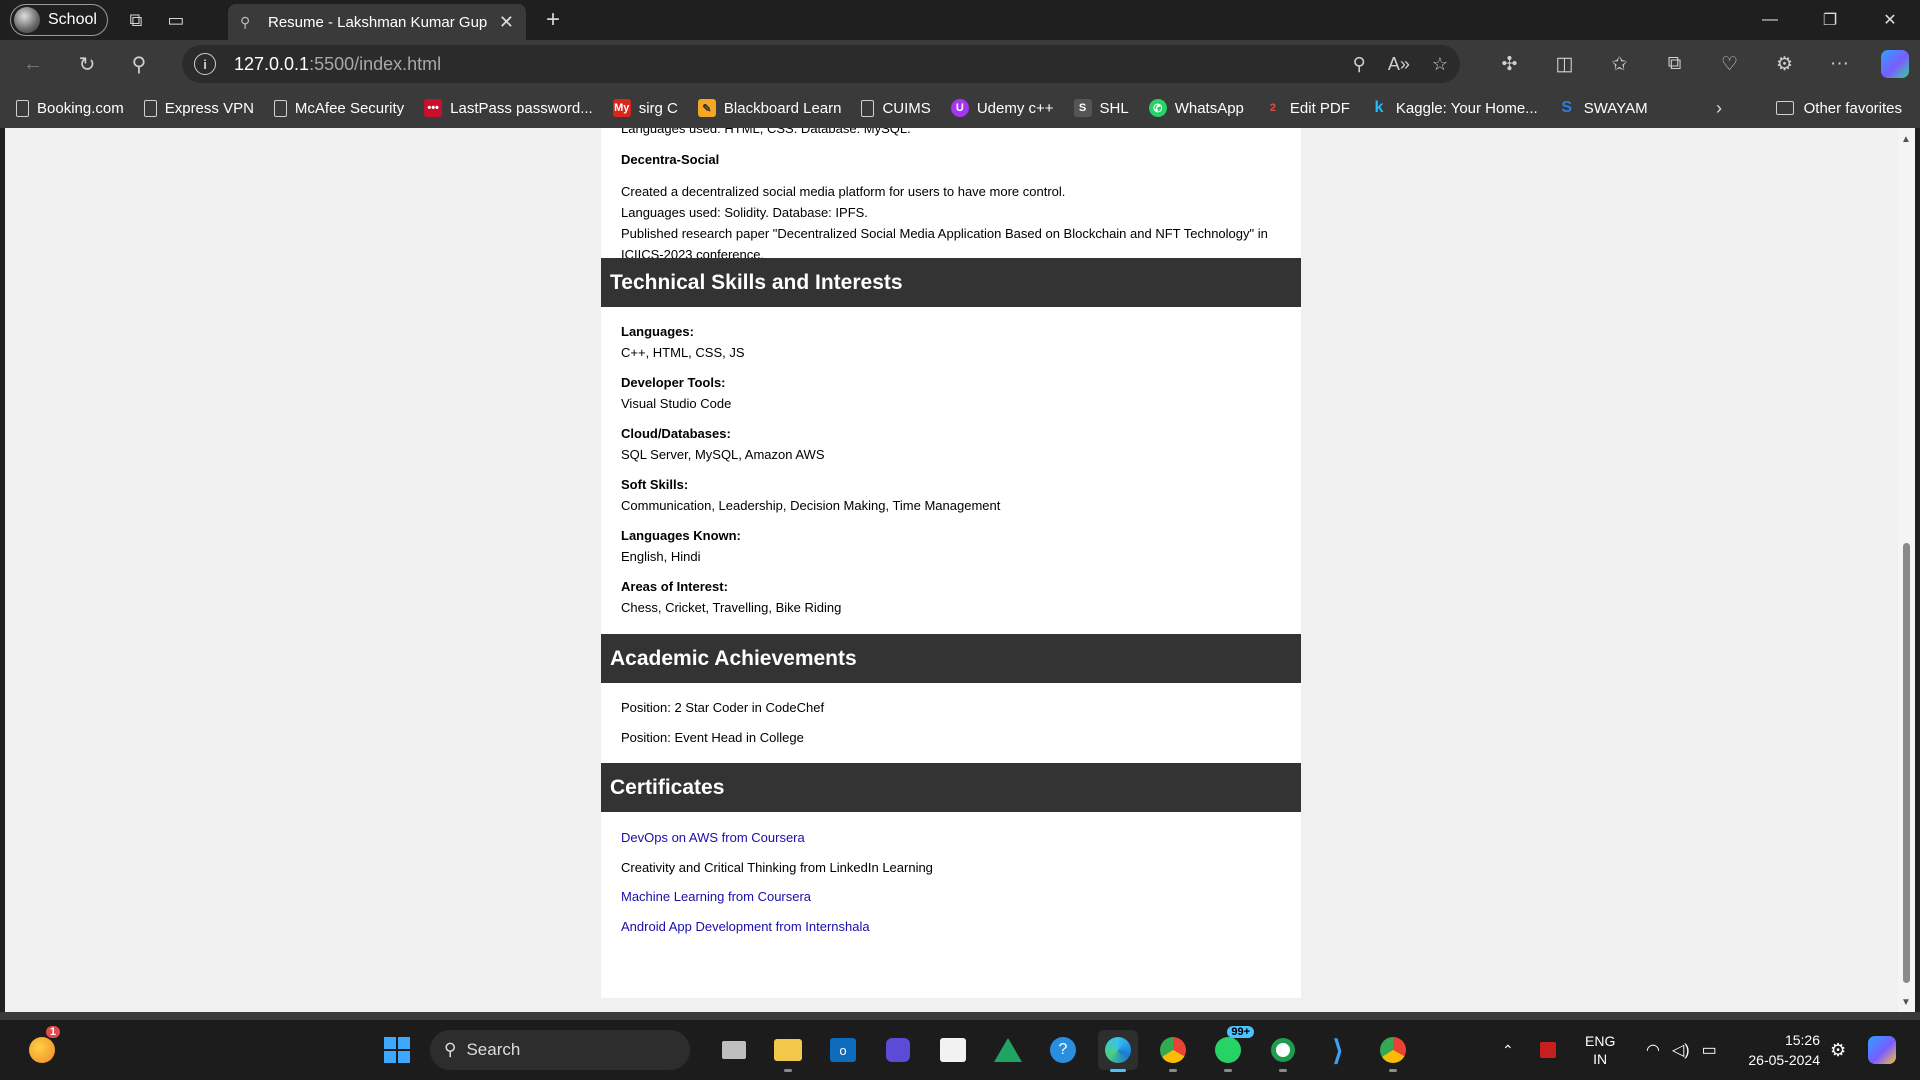 The image size is (1920, 1080). Describe the element at coordinates (951, 787) in the screenshot. I see `certificates-heading: Certificates` at that location.